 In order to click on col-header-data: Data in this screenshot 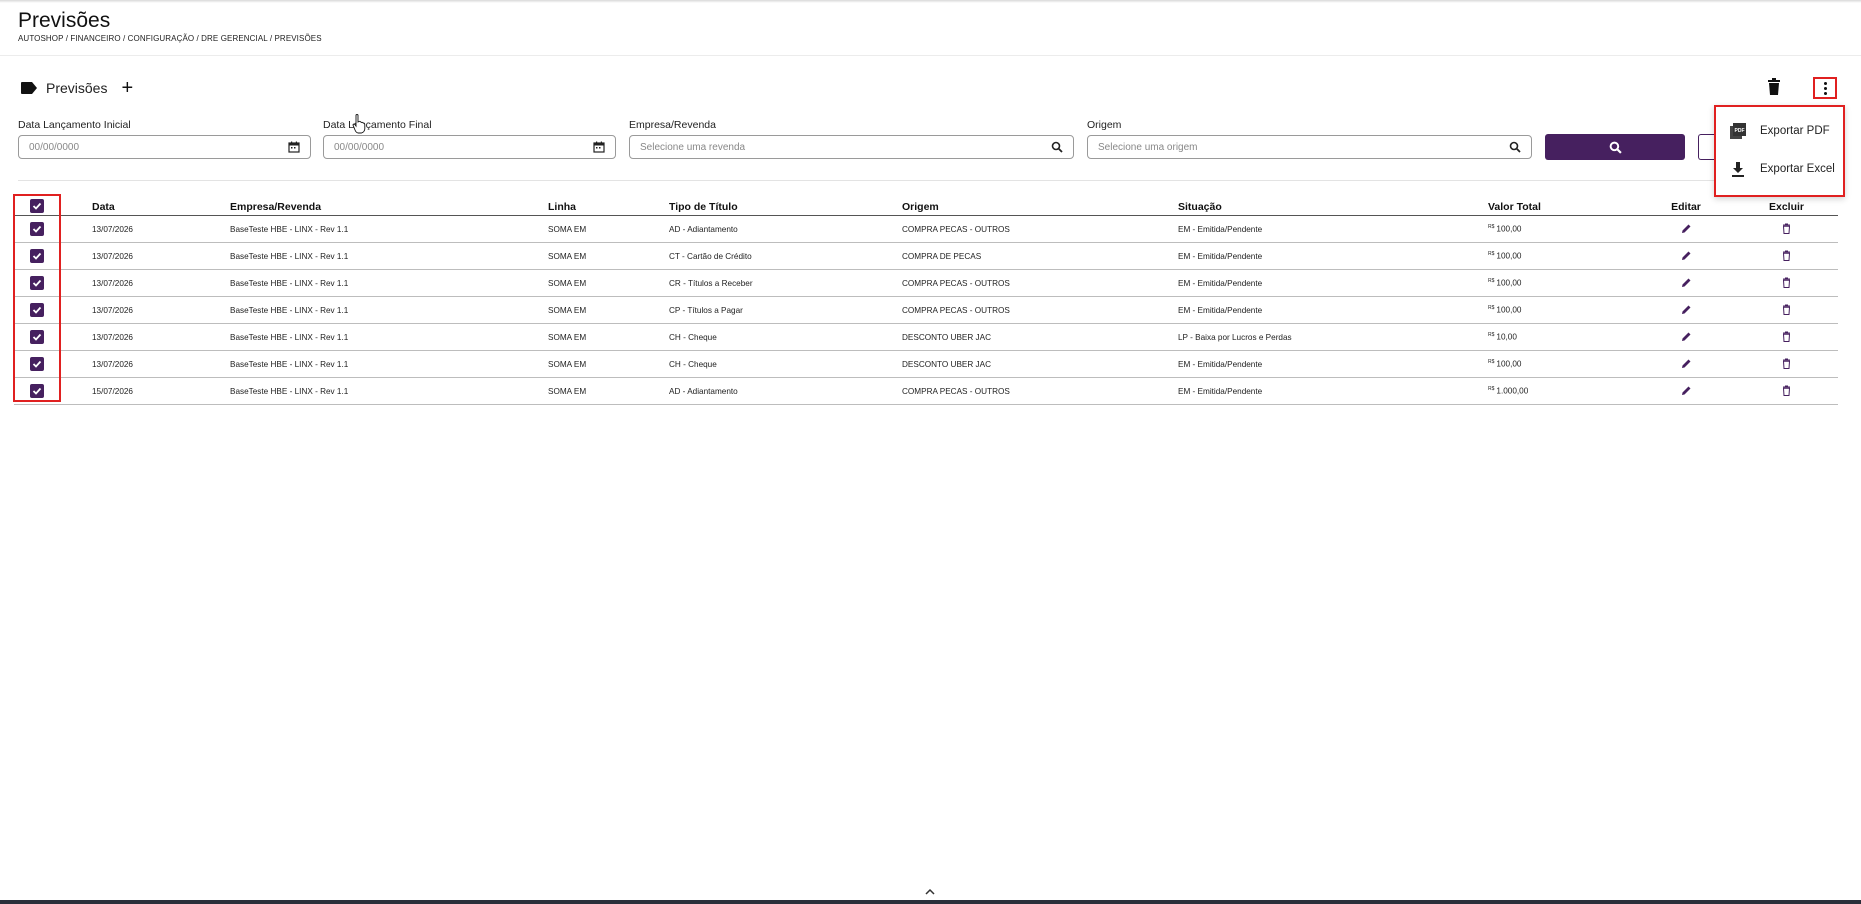, I will do `click(161, 207)`.